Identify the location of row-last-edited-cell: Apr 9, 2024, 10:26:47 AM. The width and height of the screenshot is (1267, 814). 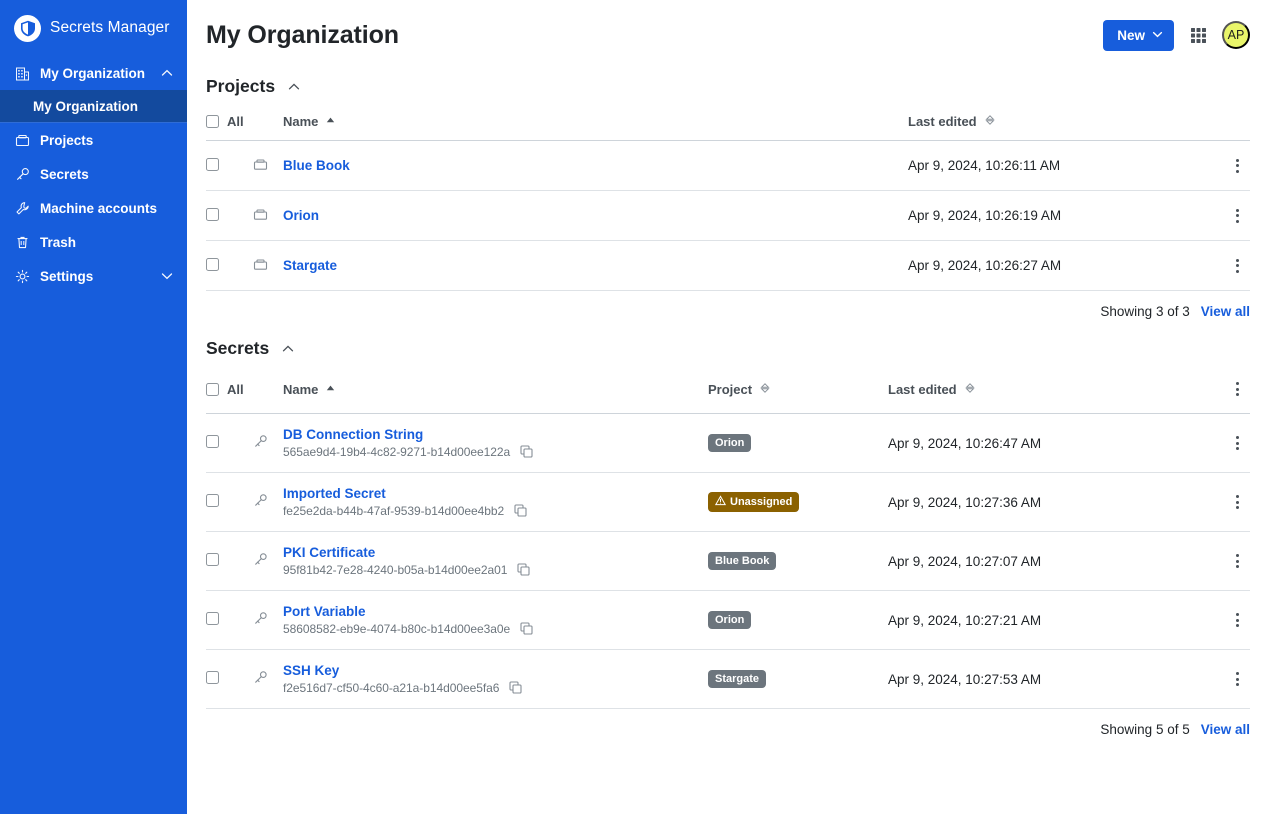
(1048, 443).